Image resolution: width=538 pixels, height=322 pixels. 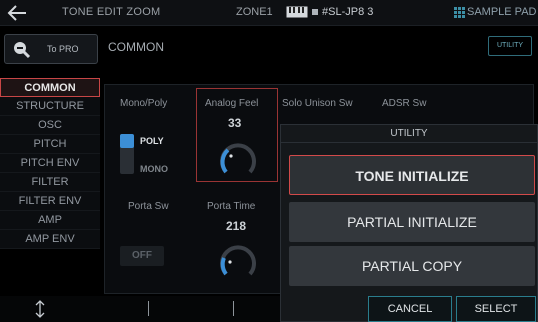 I want to click on to-pro-label: To PRO, so click(x=63, y=49).